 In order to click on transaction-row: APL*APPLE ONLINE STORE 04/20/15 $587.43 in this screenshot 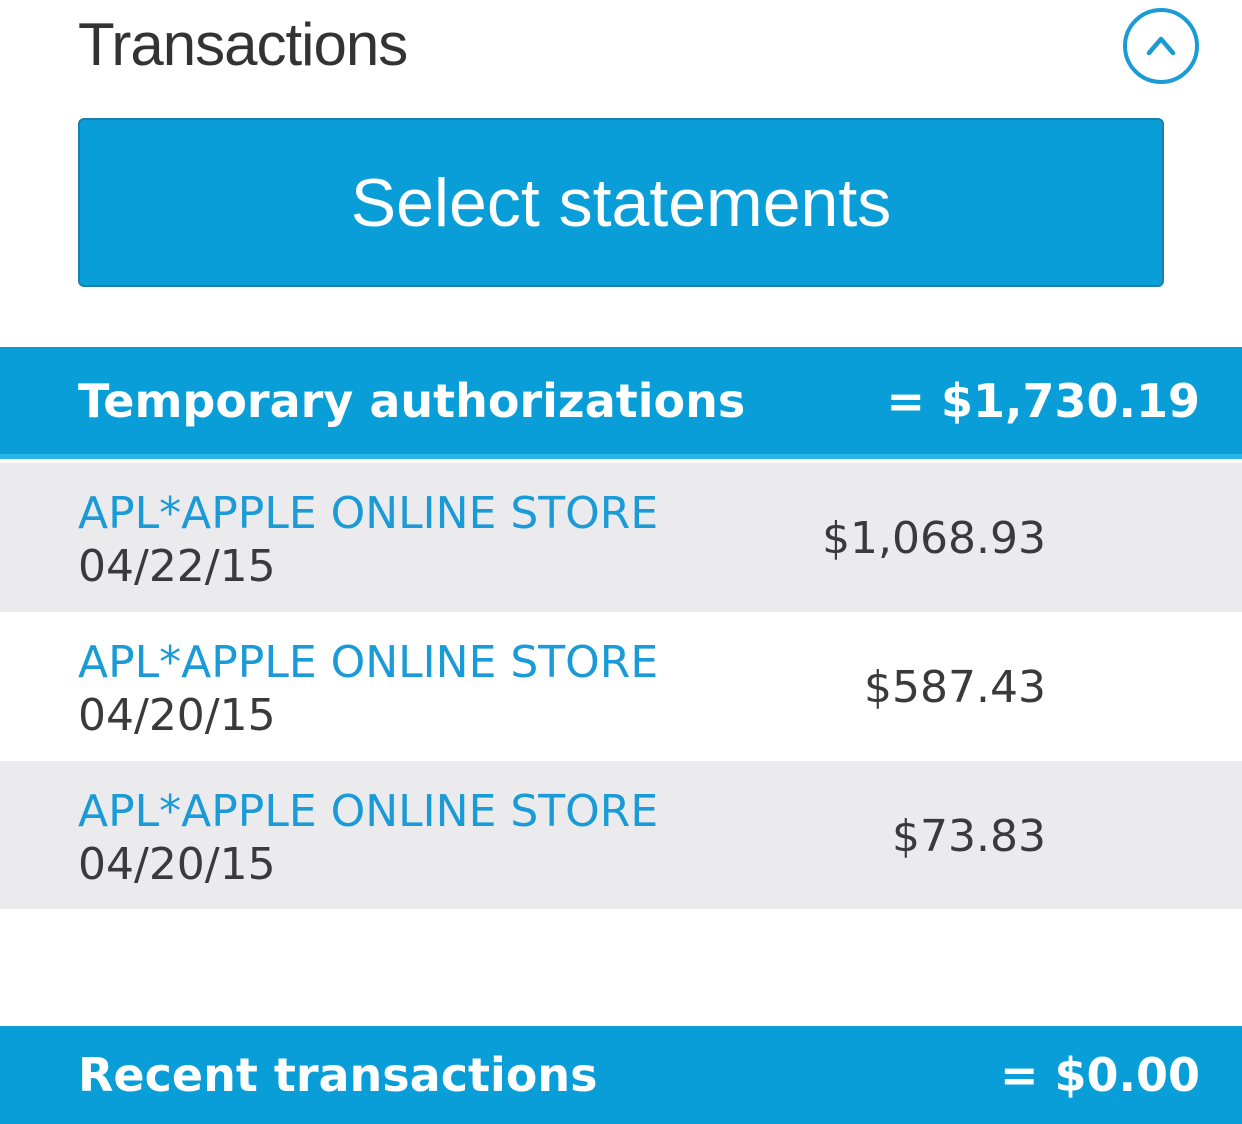, I will do `click(621, 686)`.